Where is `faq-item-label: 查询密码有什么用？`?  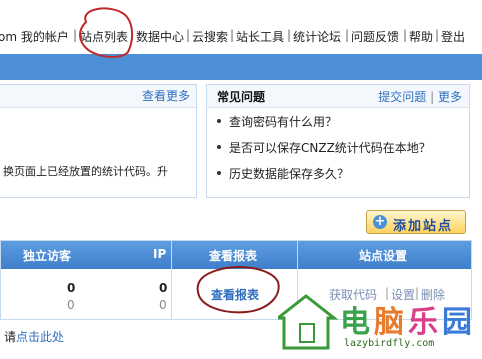 faq-item-label: 查询密码有什么用？ is located at coordinates (283, 122).